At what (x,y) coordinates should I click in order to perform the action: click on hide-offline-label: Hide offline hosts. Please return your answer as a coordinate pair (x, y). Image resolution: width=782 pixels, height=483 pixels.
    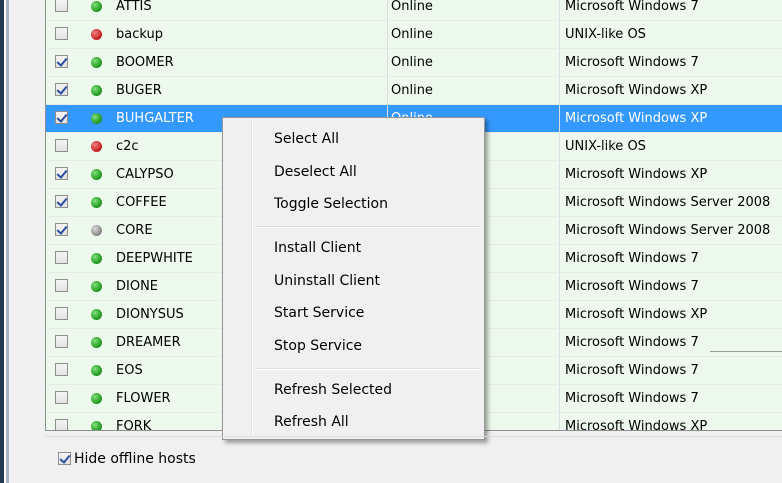
    Looking at the image, I should click on (135, 459).